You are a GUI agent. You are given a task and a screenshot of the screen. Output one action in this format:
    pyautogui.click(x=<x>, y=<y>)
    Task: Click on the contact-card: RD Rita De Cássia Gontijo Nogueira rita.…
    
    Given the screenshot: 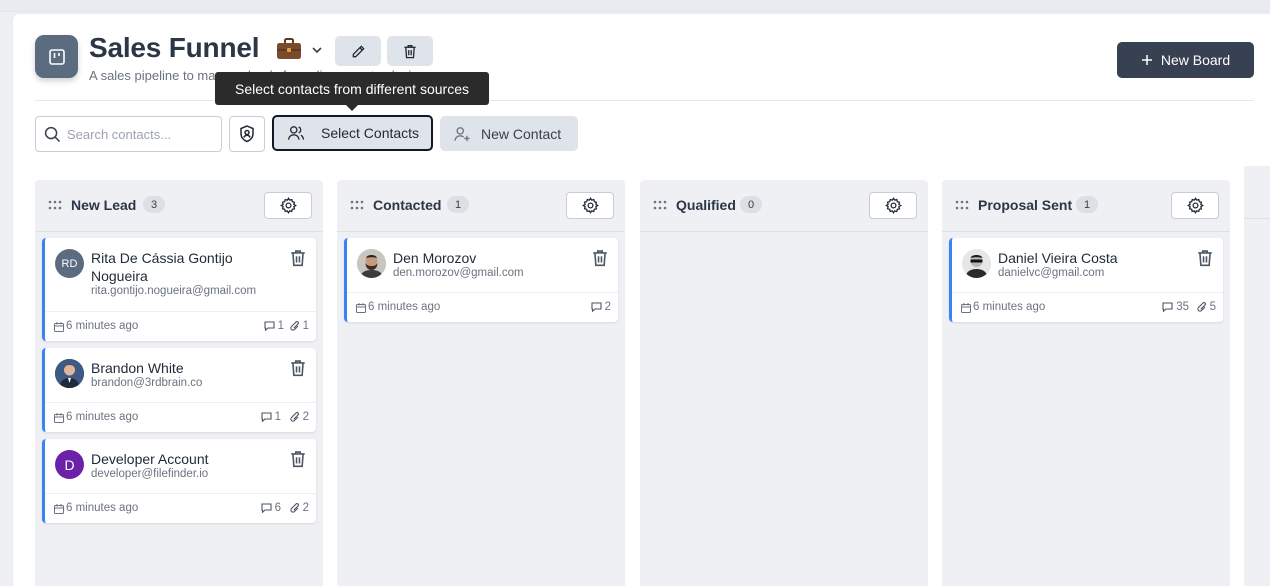 What is the action you would take?
    pyautogui.click(x=179, y=289)
    